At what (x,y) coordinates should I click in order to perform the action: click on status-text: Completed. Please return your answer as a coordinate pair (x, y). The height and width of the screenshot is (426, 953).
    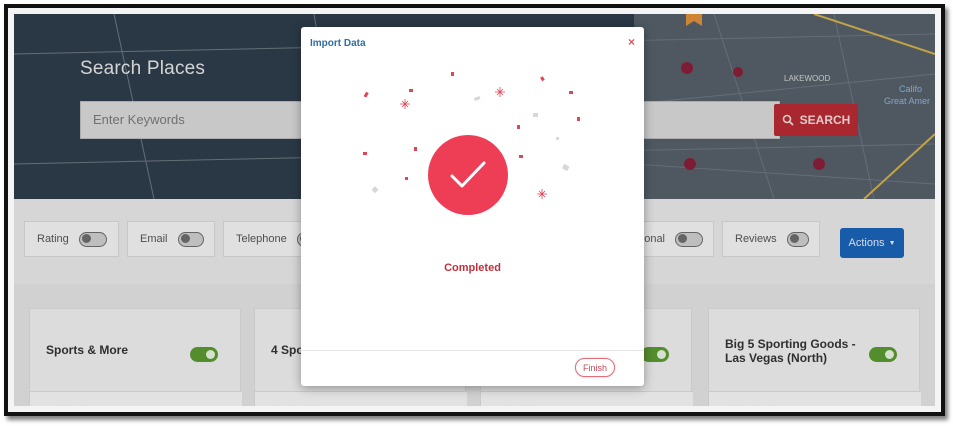
    Looking at the image, I should click on (472, 268).